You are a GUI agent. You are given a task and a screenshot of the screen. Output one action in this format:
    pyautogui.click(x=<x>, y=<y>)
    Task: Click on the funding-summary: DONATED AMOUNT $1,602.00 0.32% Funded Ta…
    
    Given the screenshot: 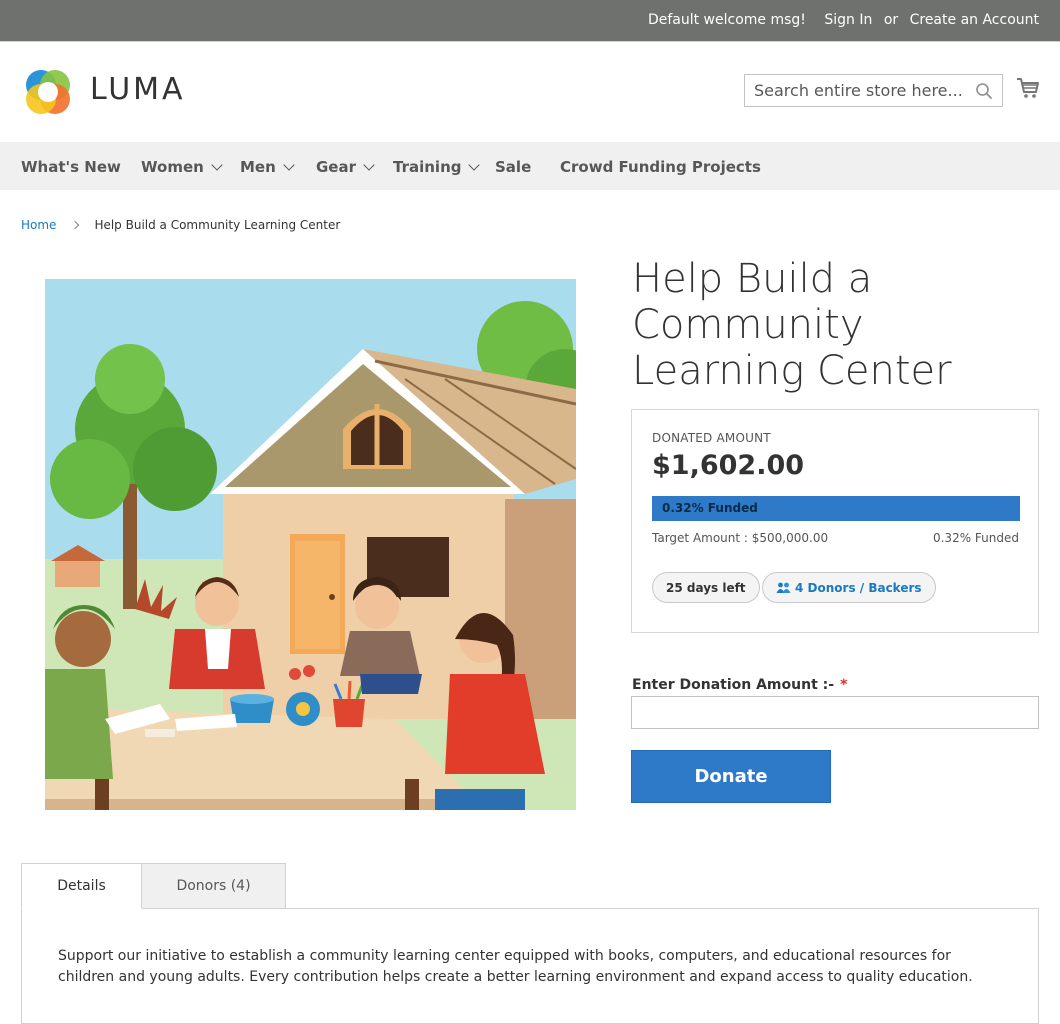 What is the action you would take?
    pyautogui.click(x=835, y=521)
    